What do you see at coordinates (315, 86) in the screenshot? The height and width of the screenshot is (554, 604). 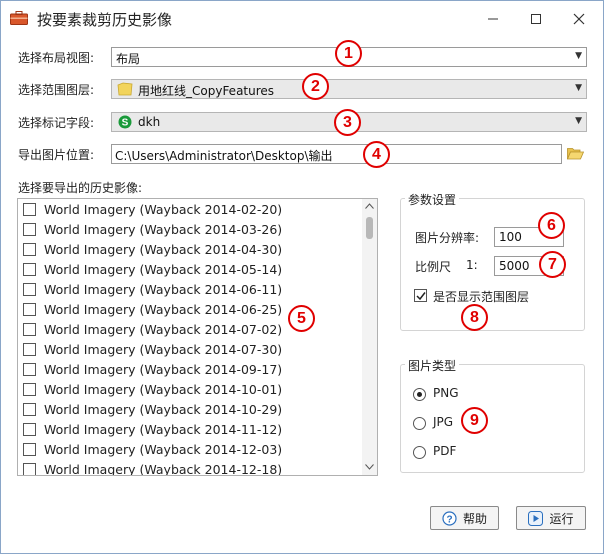 I see `annotation-badge: 2` at bounding box center [315, 86].